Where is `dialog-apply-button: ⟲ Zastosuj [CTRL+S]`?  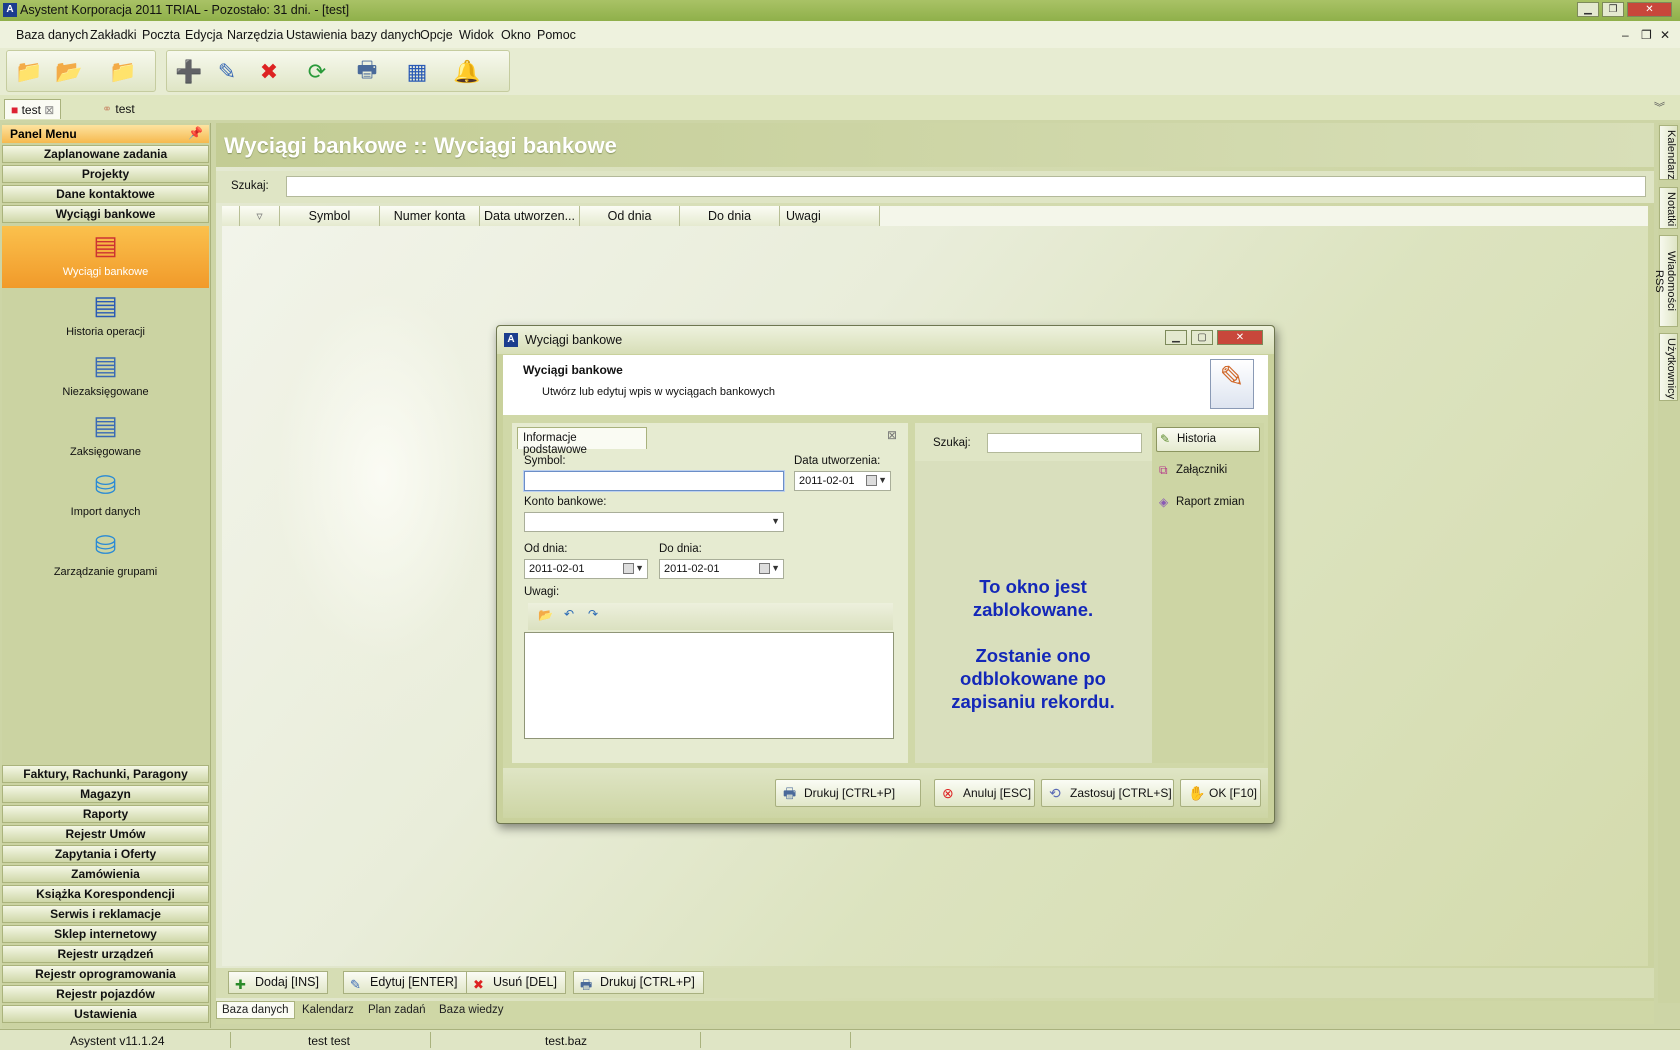
dialog-apply-button: ⟲ Zastosuj [CTRL+S] is located at coordinates (1107, 793).